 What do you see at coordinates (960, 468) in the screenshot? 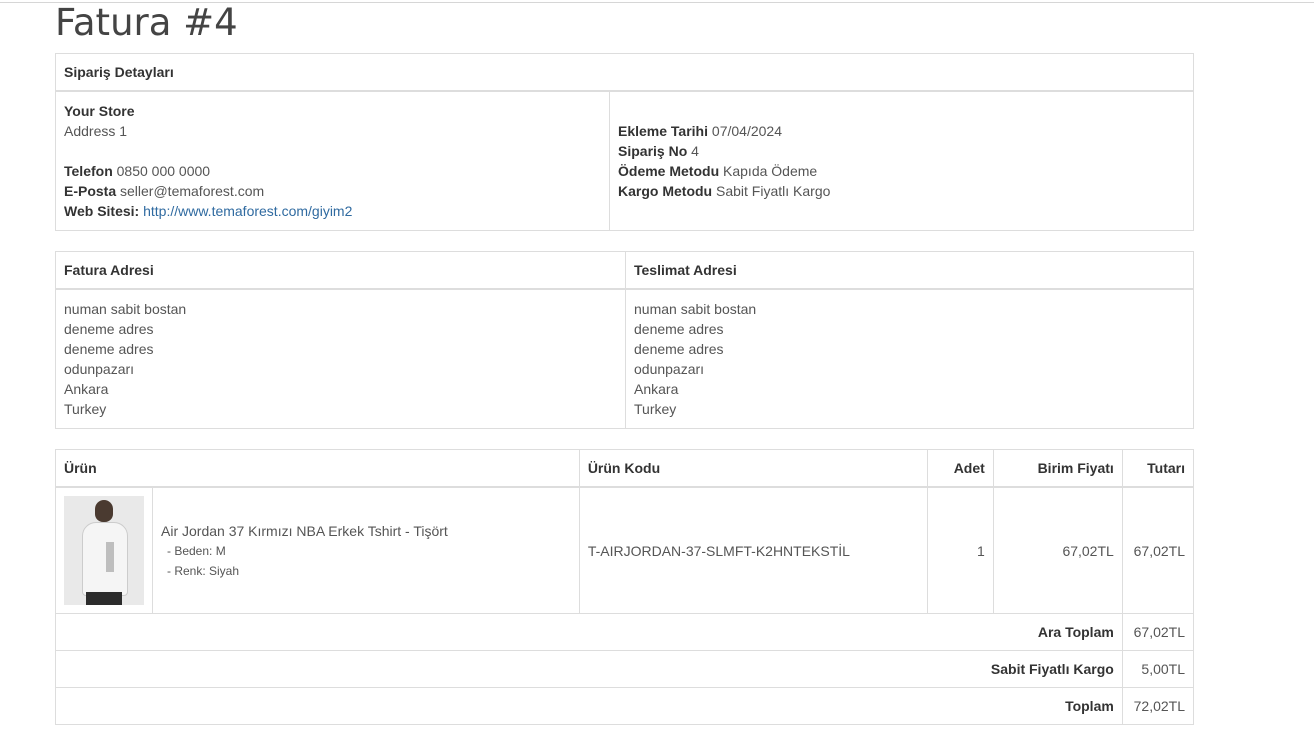
I see `col-qty: Adet` at bounding box center [960, 468].